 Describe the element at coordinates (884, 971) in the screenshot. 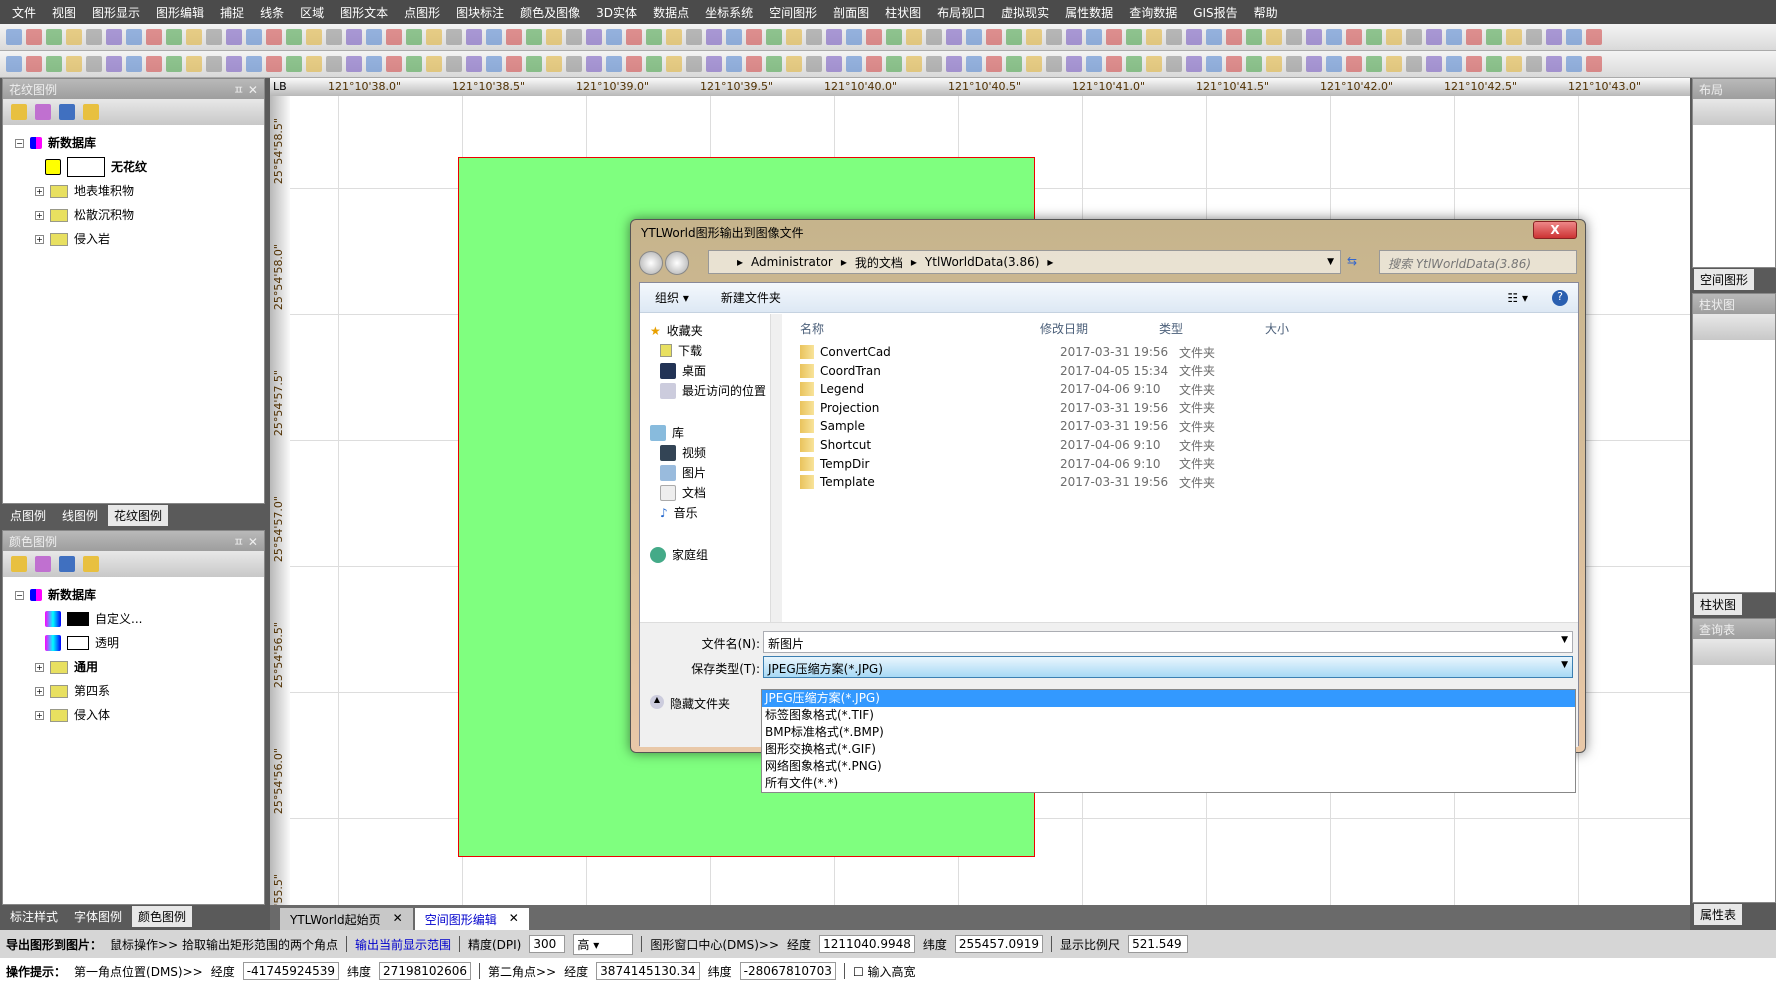

I see `input-size-checkbox: ☐ 输入高宽` at that location.